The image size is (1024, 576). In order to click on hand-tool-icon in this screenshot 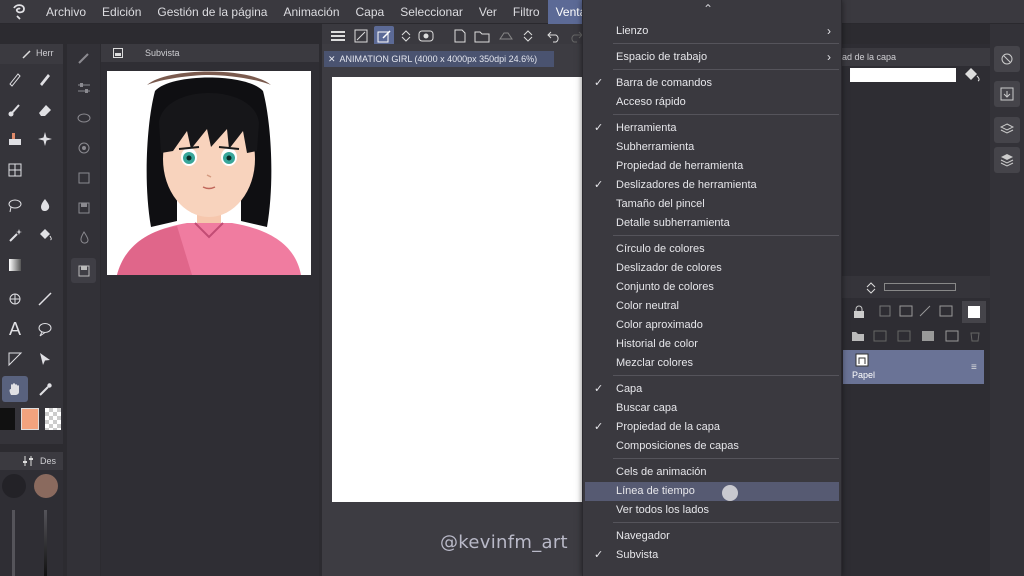, I will do `click(15, 389)`.